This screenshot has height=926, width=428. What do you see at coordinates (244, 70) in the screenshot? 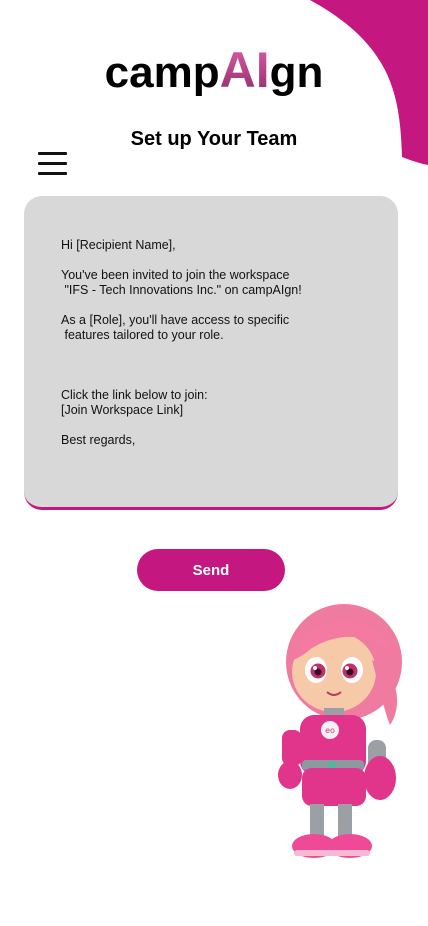
I see `logo-ai: AI` at bounding box center [244, 70].